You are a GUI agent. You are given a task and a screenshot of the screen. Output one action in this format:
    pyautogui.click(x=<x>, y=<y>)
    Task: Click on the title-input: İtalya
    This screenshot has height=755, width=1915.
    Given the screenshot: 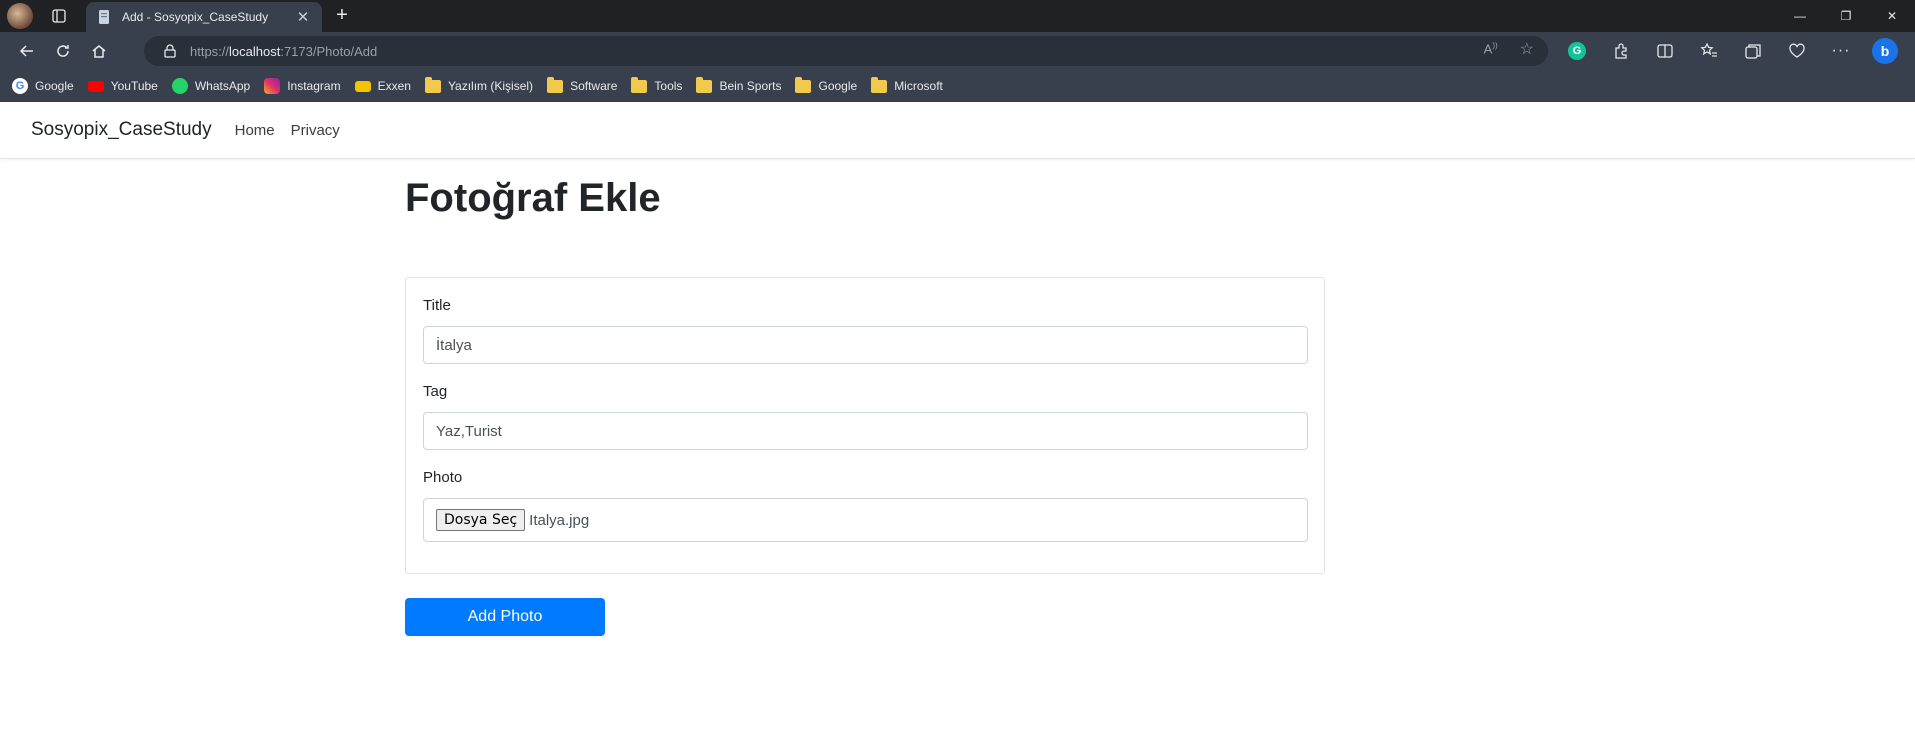 What is the action you would take?
    pyautogui.click(x=865, y=345)
    